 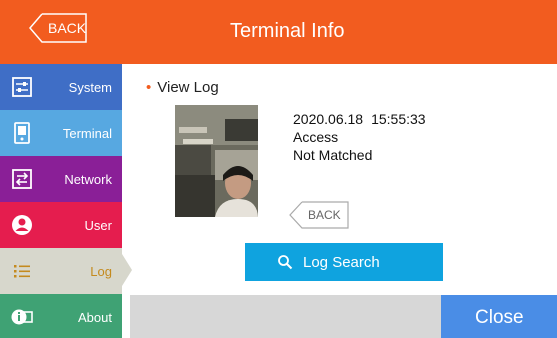 I want to click on sidebar-item-network: Network, so click(x=61, y=179).